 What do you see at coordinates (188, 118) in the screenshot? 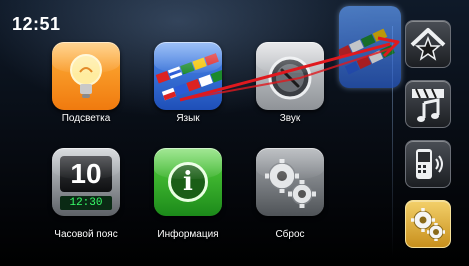
I see `tile-label-language: Язык` at bounding box center [188, 118].